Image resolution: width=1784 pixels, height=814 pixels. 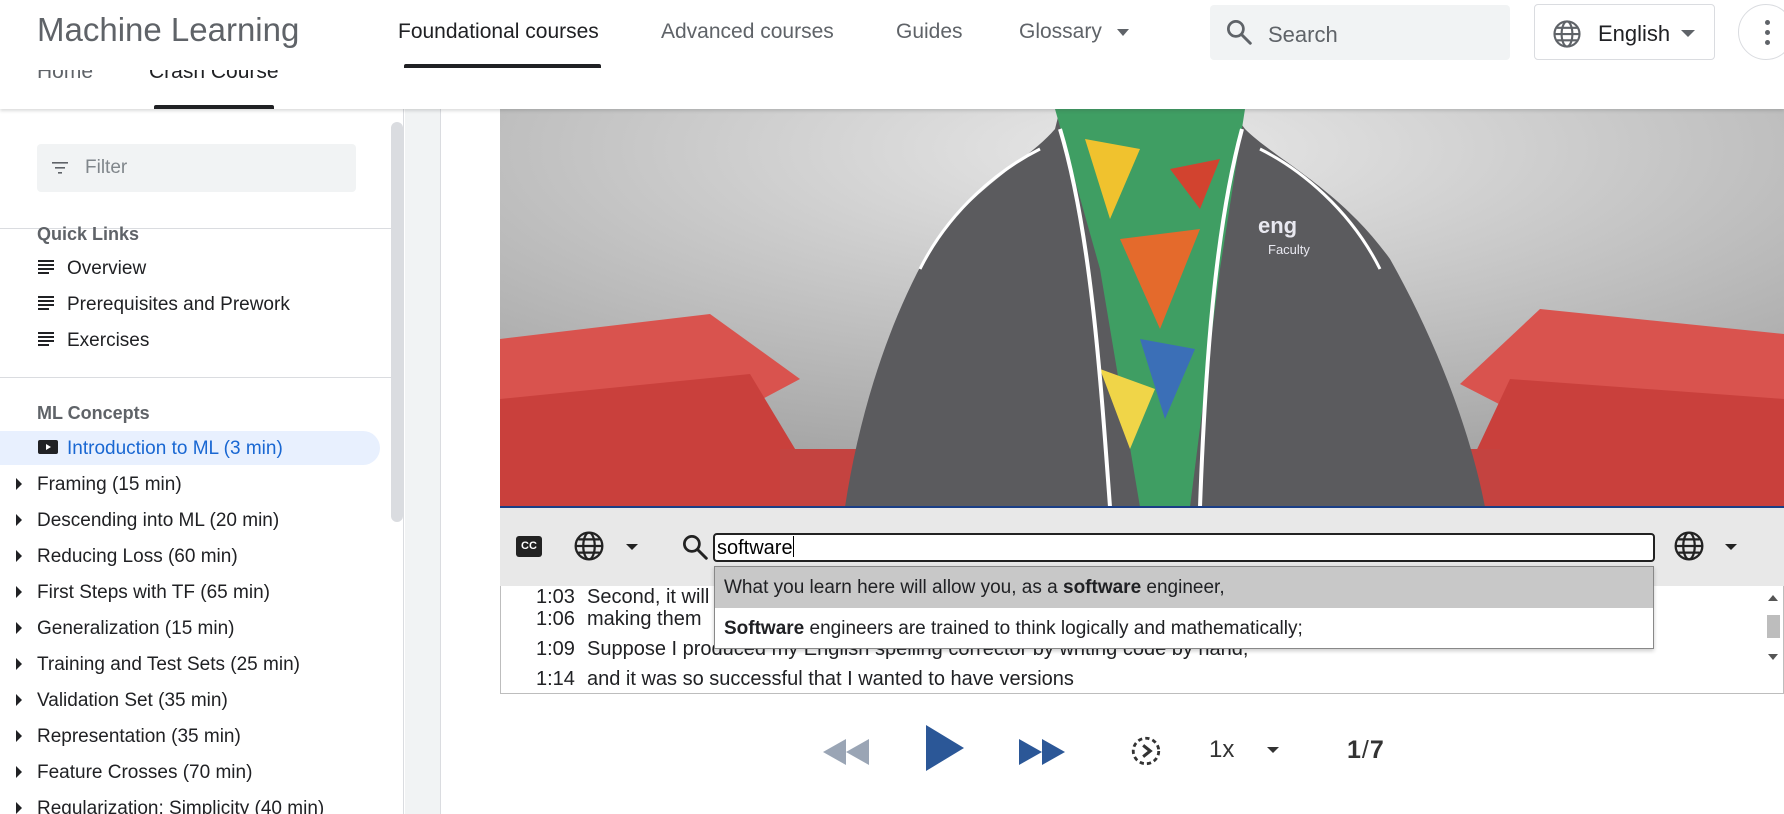 I want to click on sidebar-item-exercises: Exercises, so click(x=190, y=340).